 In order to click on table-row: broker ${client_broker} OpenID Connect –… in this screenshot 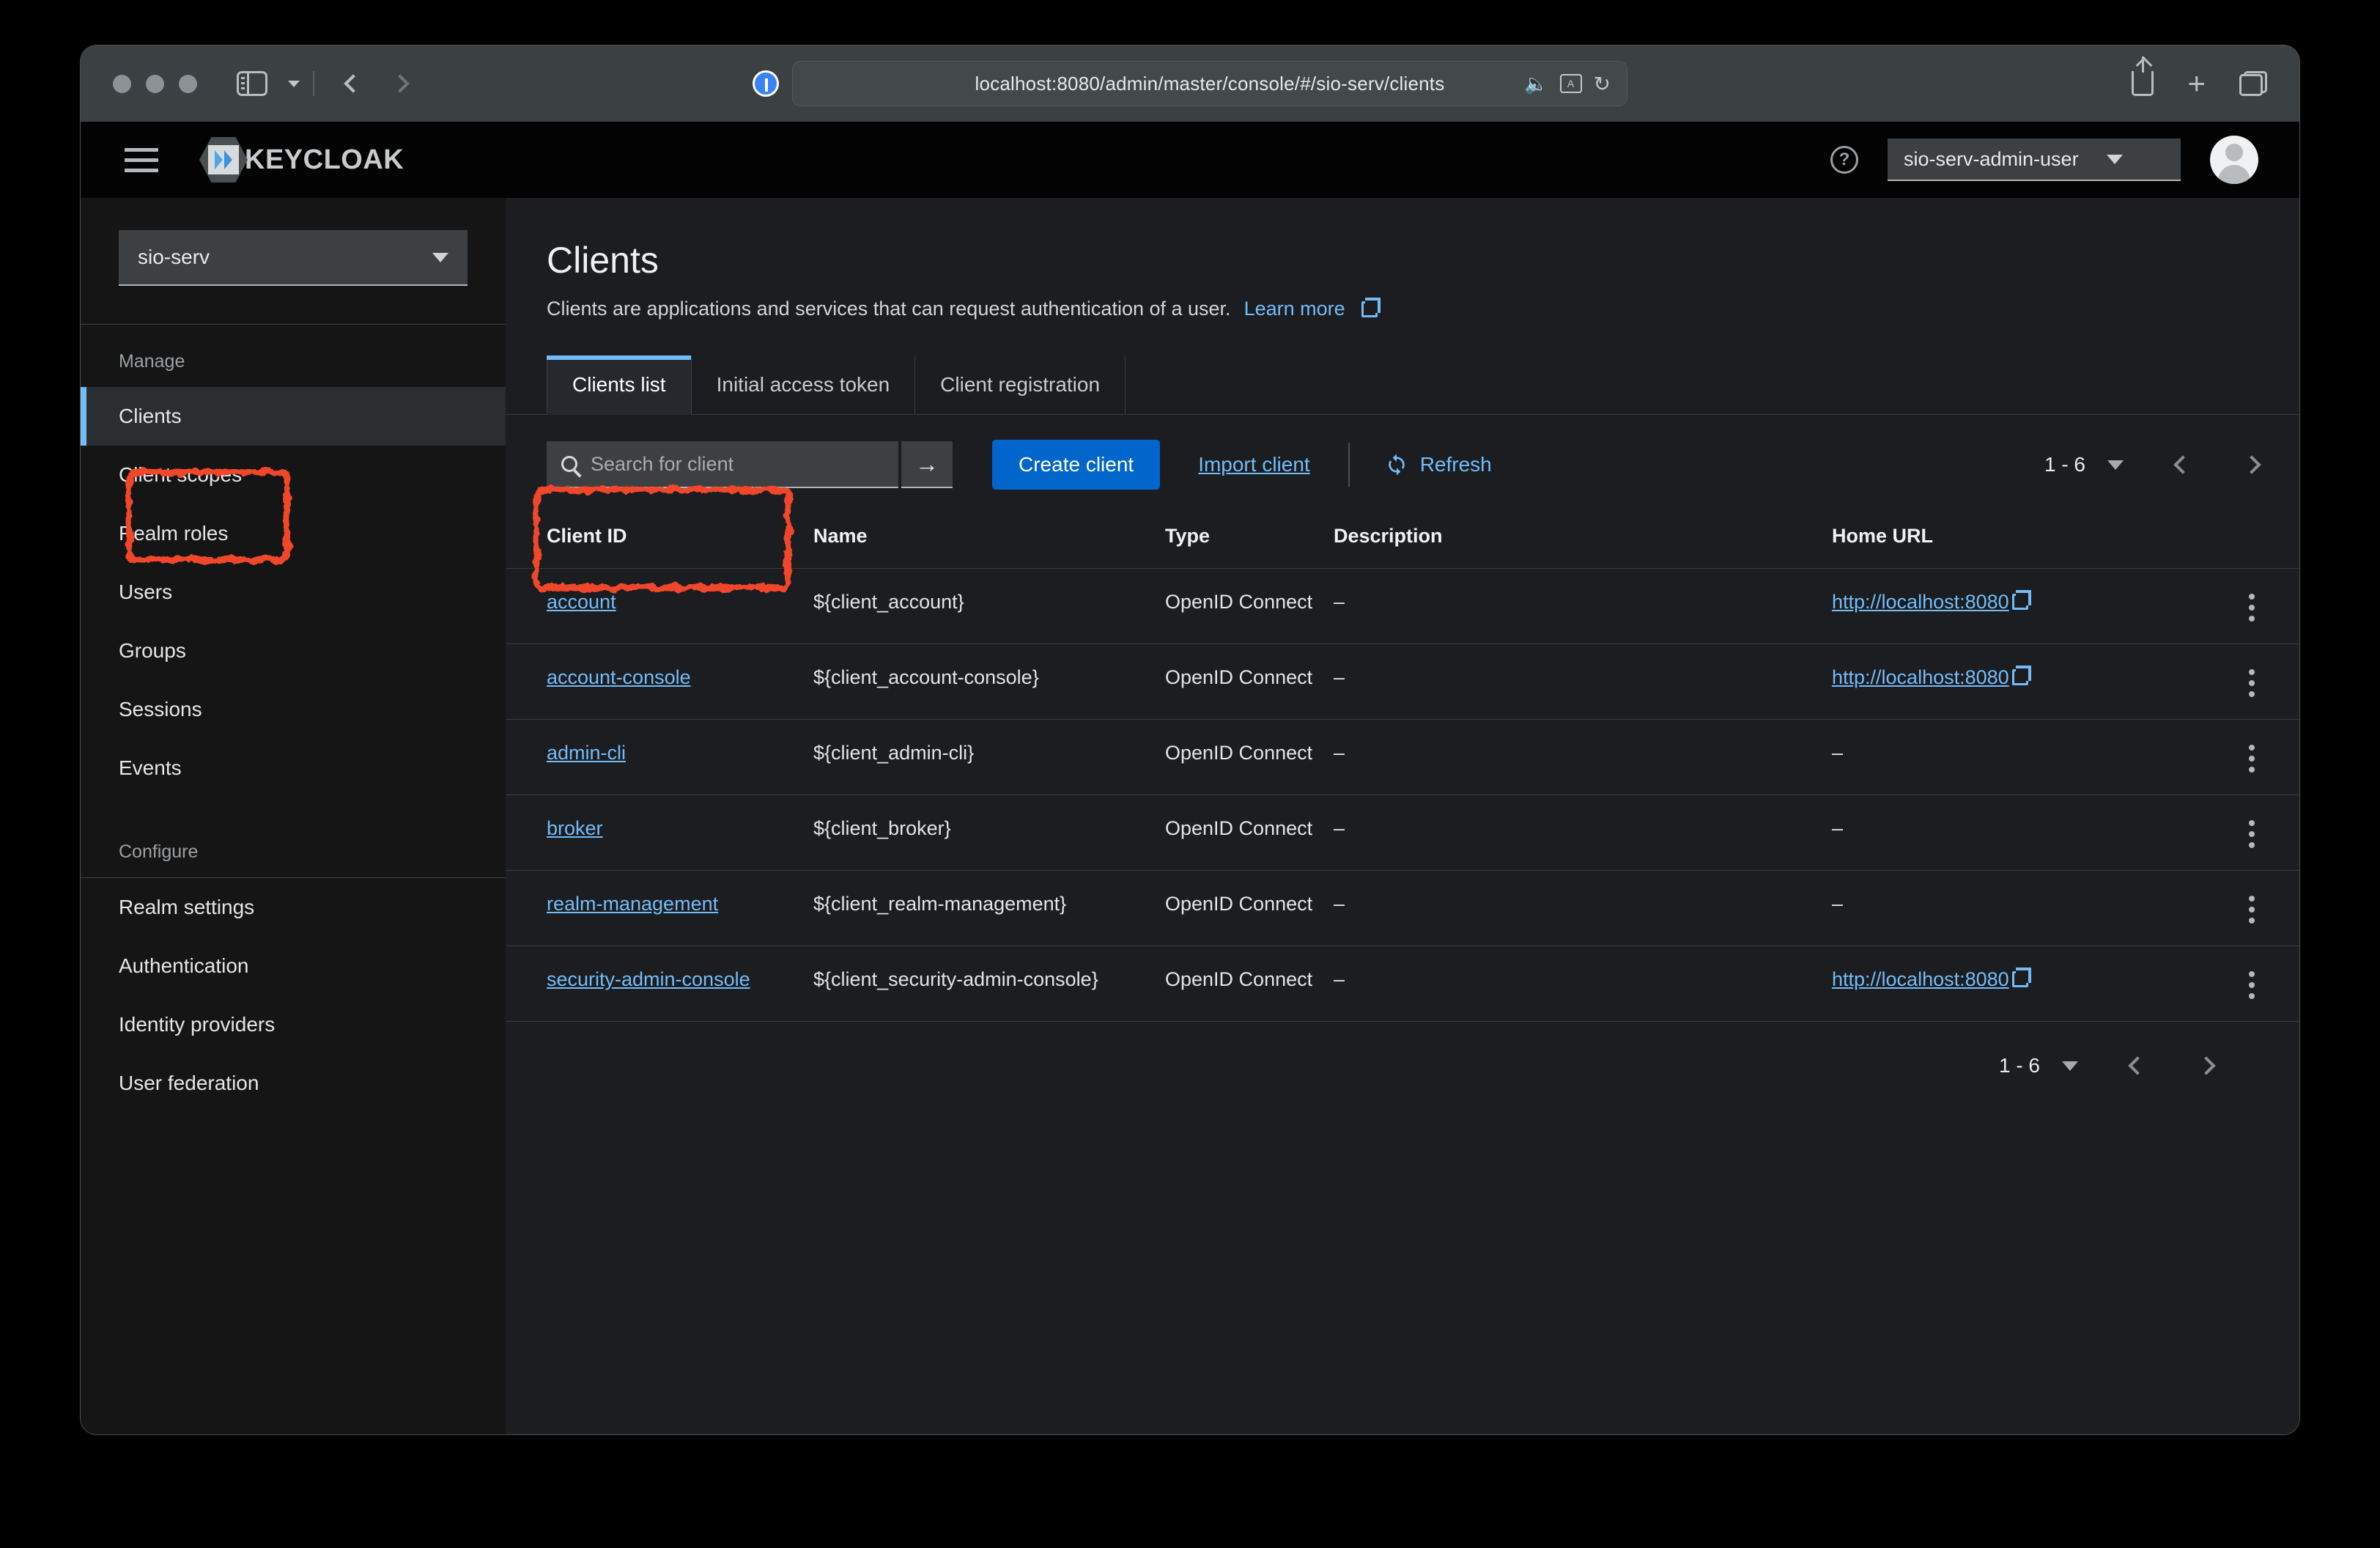, I will do `click(1402, 833)`.